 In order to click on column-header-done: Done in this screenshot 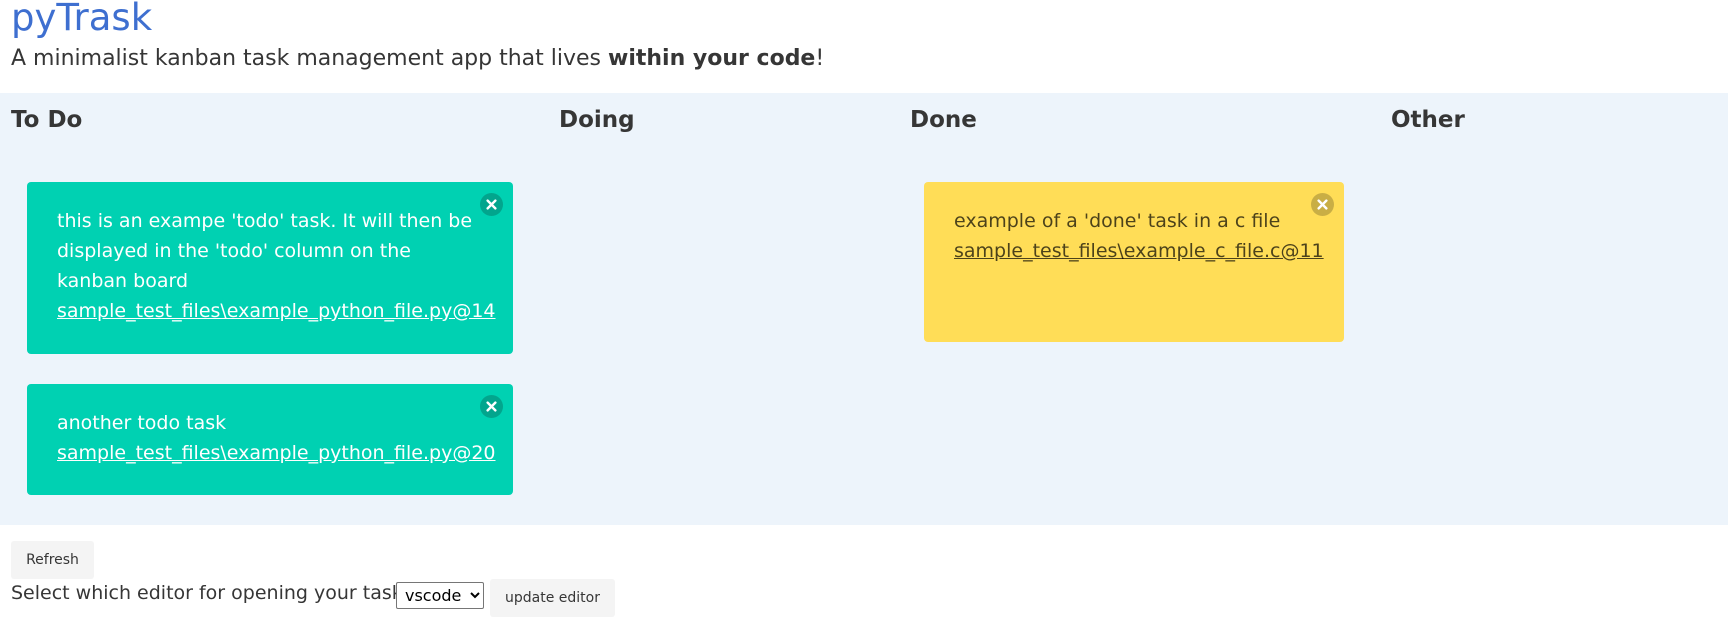, I will do `click(943, 120)`.